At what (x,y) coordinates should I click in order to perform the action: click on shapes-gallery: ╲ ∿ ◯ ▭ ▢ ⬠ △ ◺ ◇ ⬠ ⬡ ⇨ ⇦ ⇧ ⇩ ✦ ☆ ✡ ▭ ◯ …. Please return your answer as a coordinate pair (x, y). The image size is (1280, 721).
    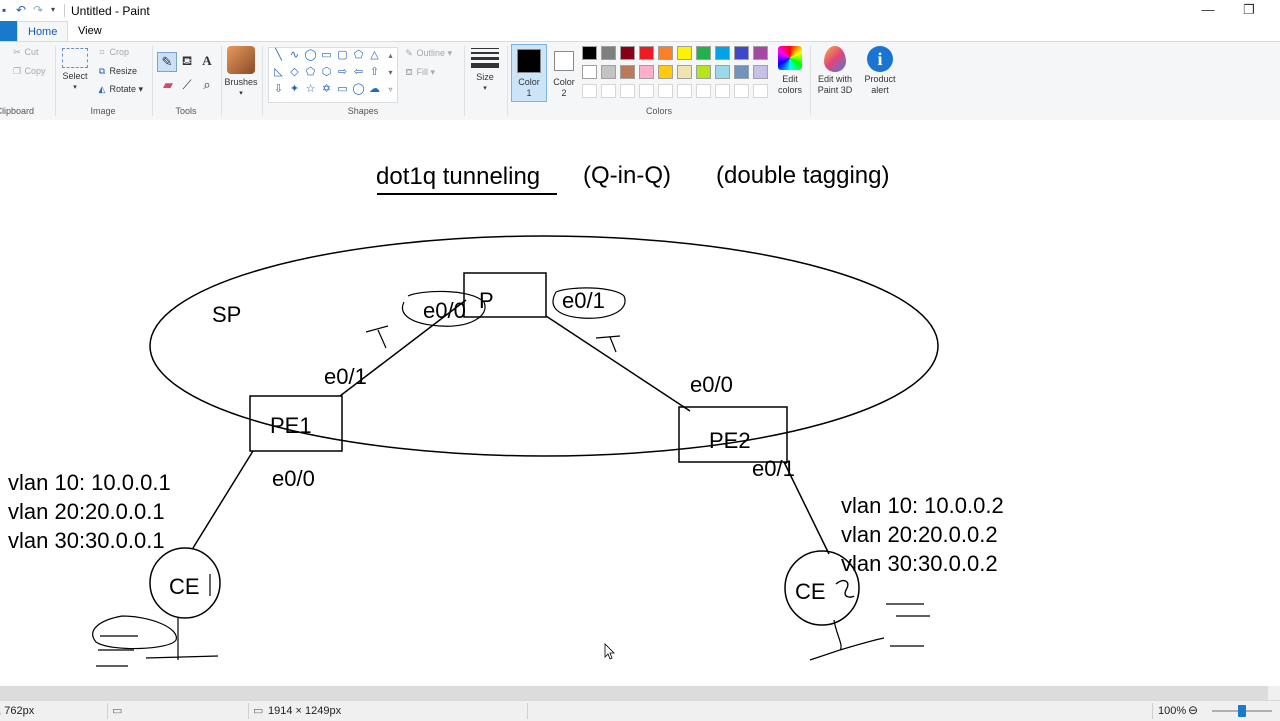
    Looking at the image, I should click on (333, 75).